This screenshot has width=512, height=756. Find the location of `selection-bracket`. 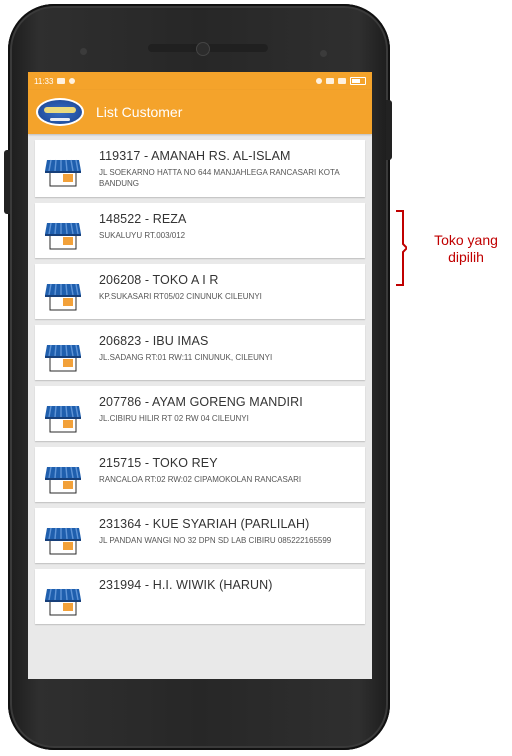

selection-bracket is located at coordinates (401, 248).